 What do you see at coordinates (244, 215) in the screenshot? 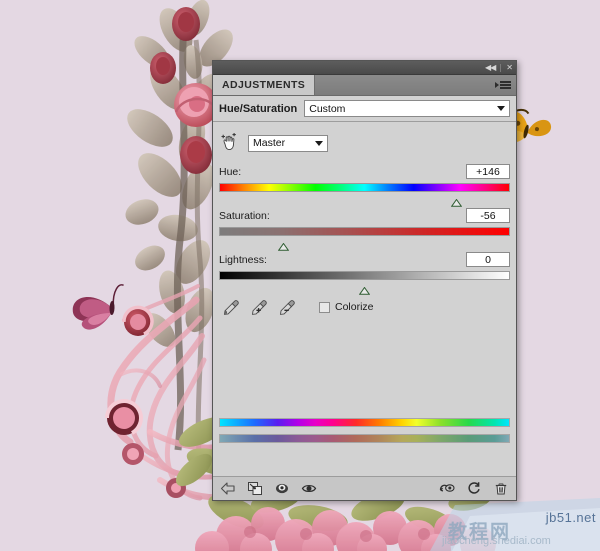
I see `saturation-label: Saturation:` at bounding box center [244, 215].